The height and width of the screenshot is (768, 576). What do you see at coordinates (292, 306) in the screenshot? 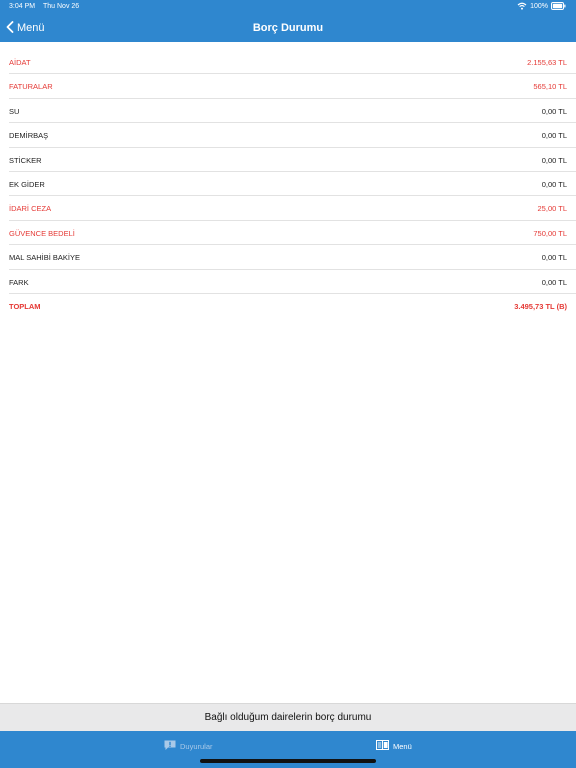
I see `total-row: TOPLAM 3.495,73 TL (B)` at bounding box center [292, 306].